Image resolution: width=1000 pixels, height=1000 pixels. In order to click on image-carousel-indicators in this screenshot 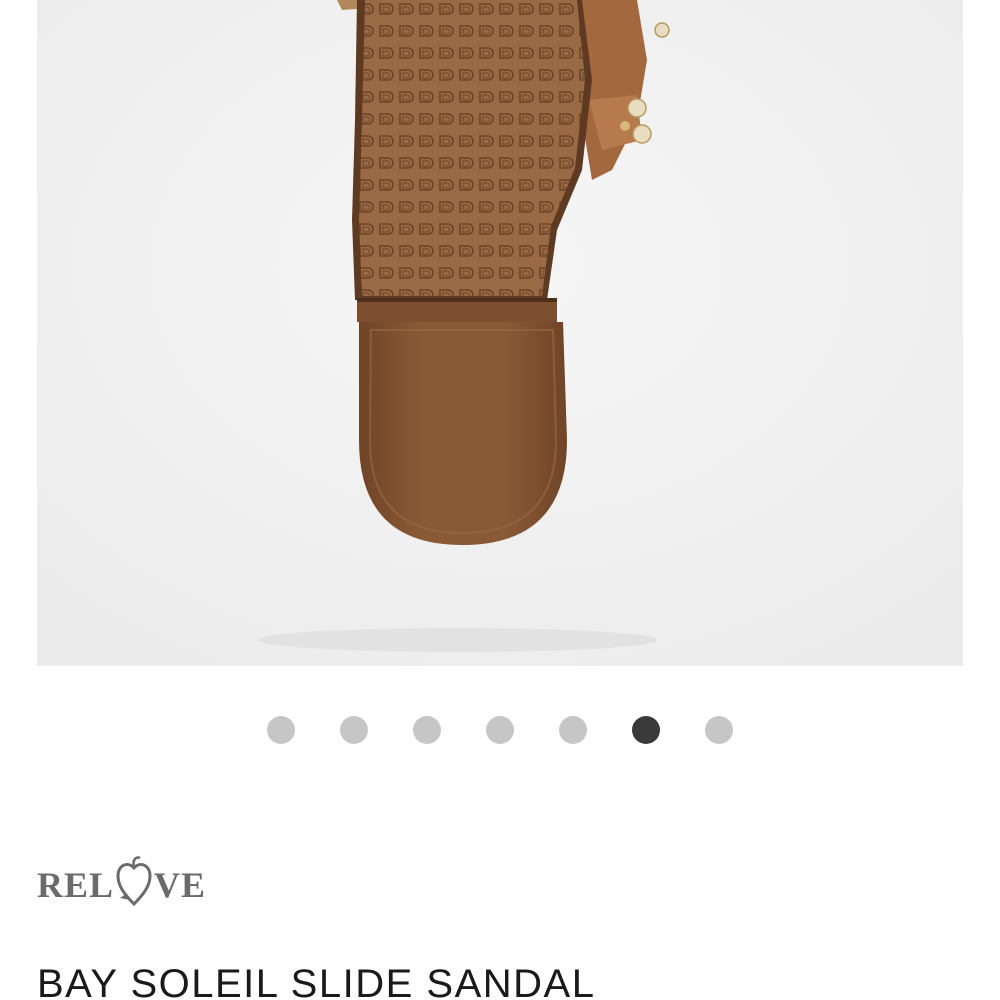, I will do `click(500, 730)`.